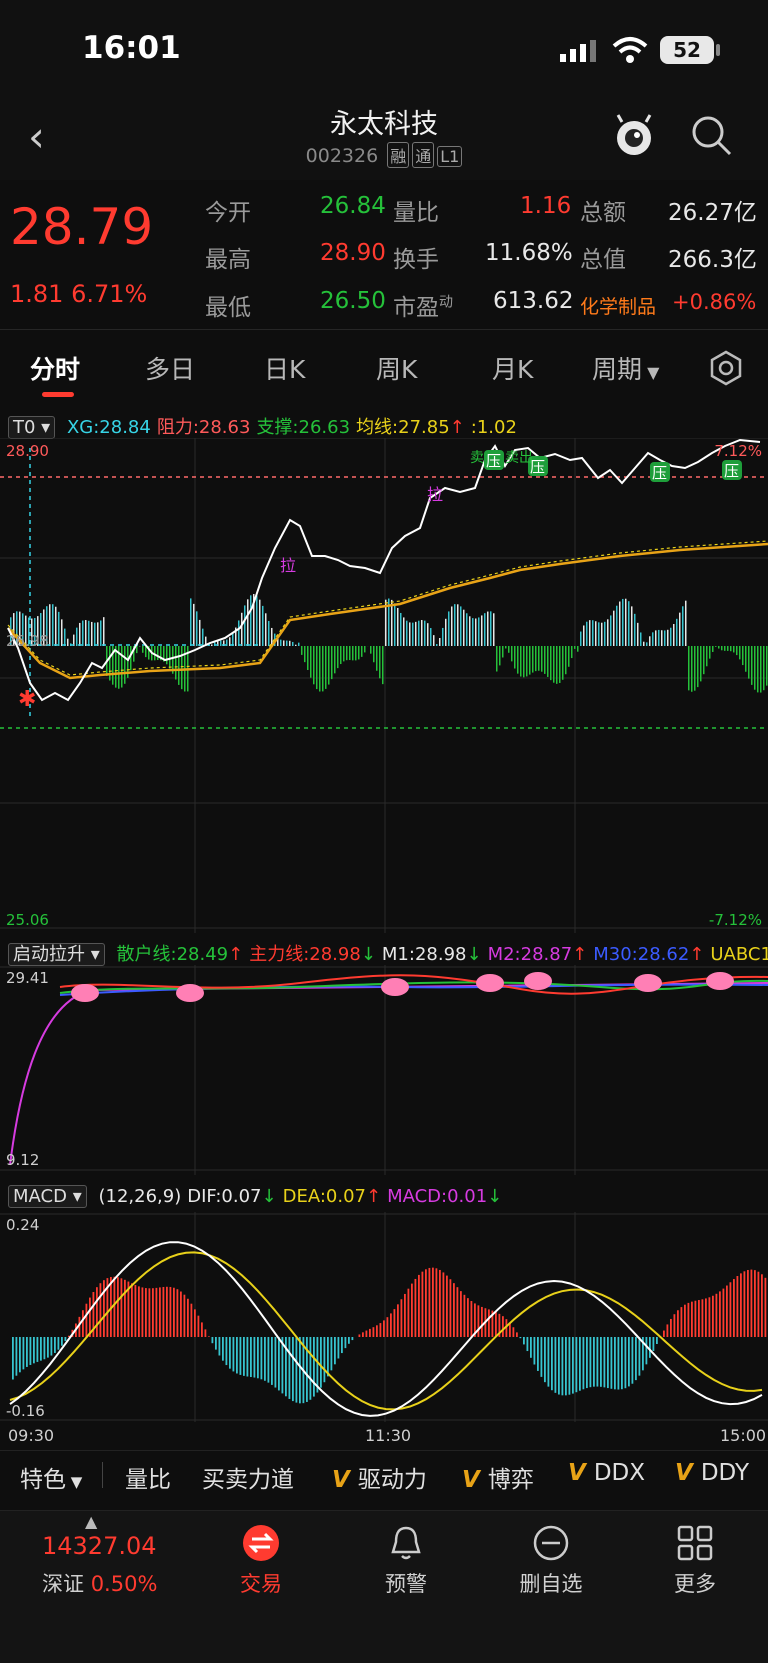 This screenshot has width=768, height=1663. Describe the element at coordinates (284, 368) in the screenshot. I see `tab-daily-k: 日K` at that location.